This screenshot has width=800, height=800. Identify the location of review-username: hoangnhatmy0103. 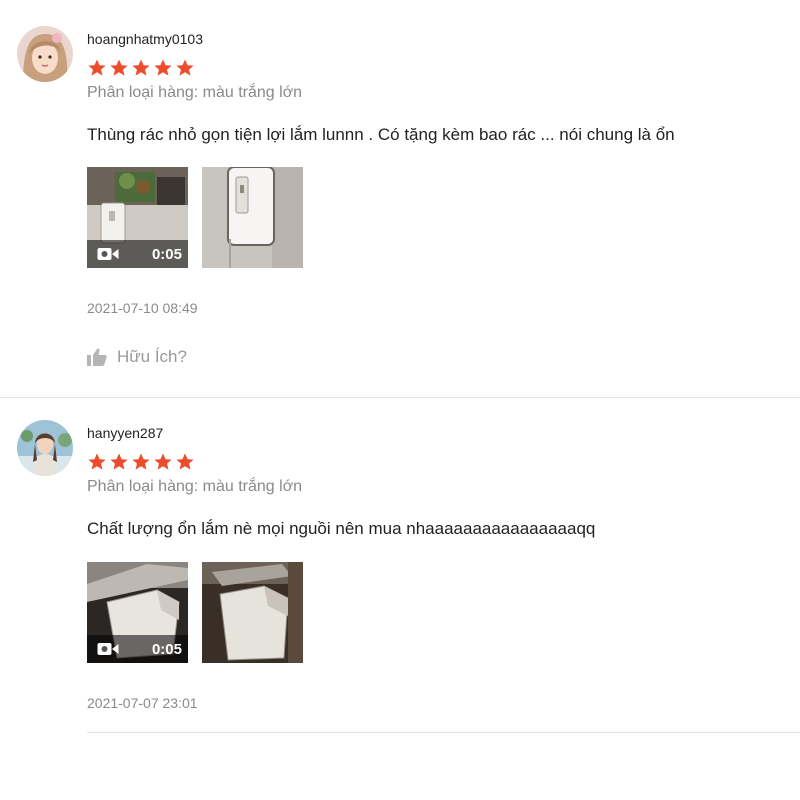
(145, 39).